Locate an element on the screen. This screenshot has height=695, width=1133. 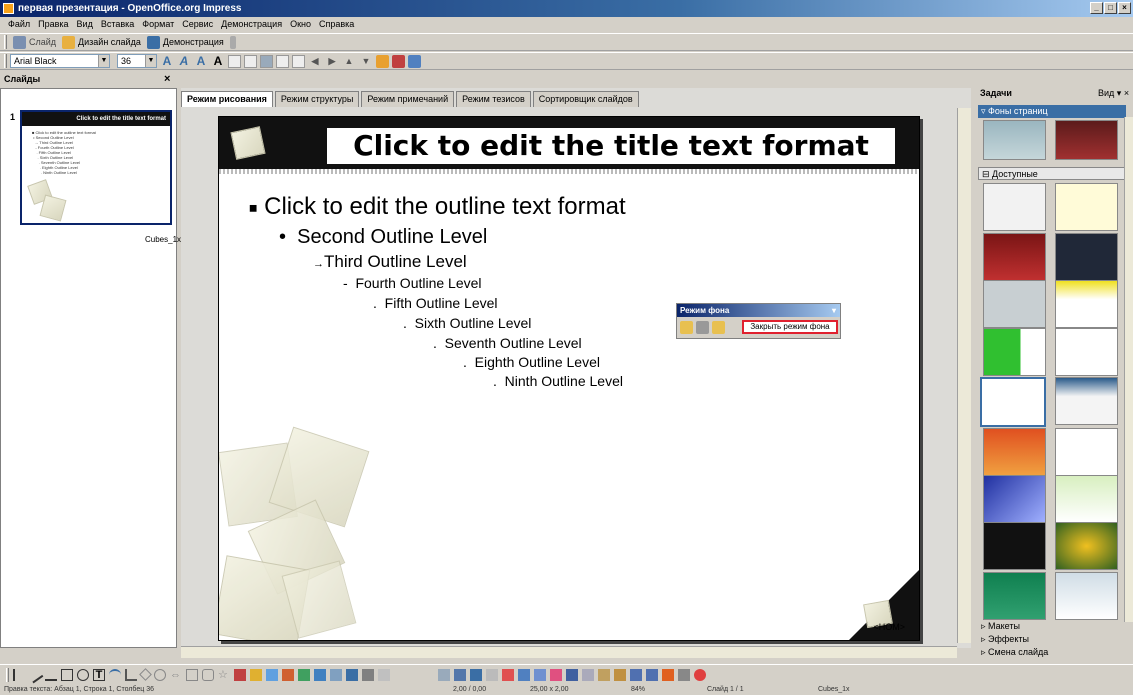
chevron-down-icon: ▾ is located at coordinates (834, 310).